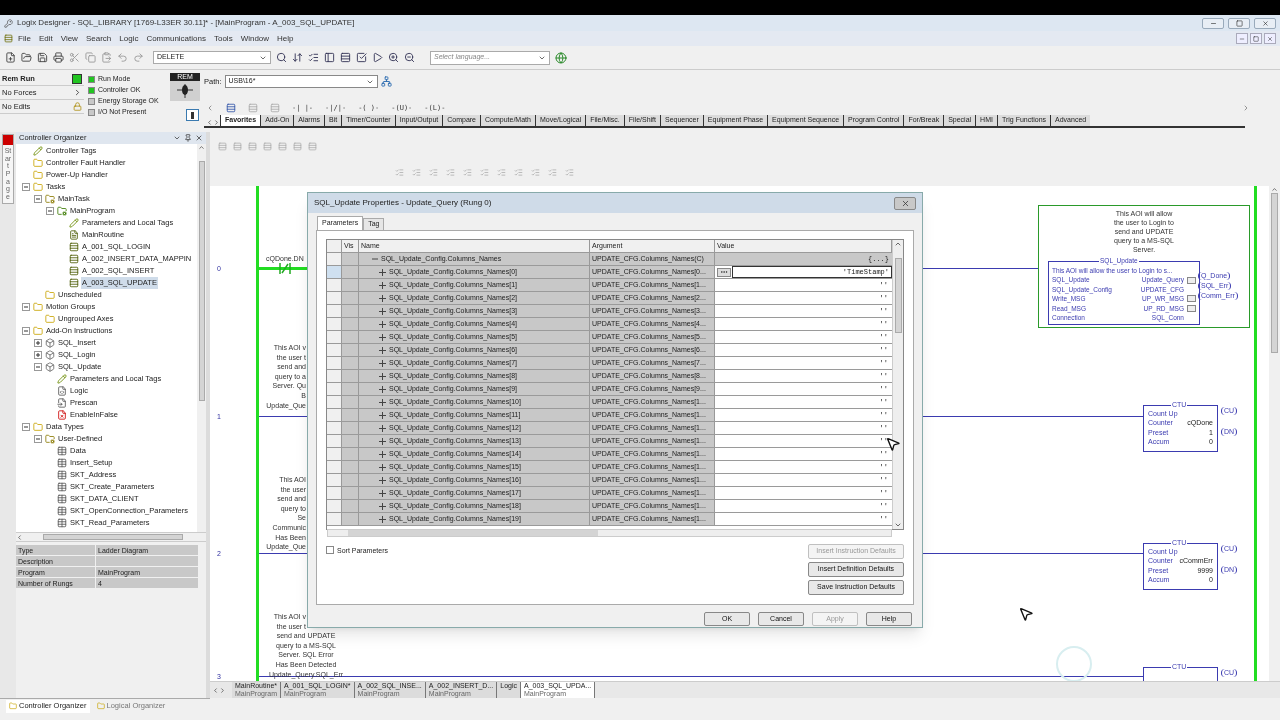 This screenshot has width=1280, height=720. I want to click on dropdown-icon, so click(177, 138).